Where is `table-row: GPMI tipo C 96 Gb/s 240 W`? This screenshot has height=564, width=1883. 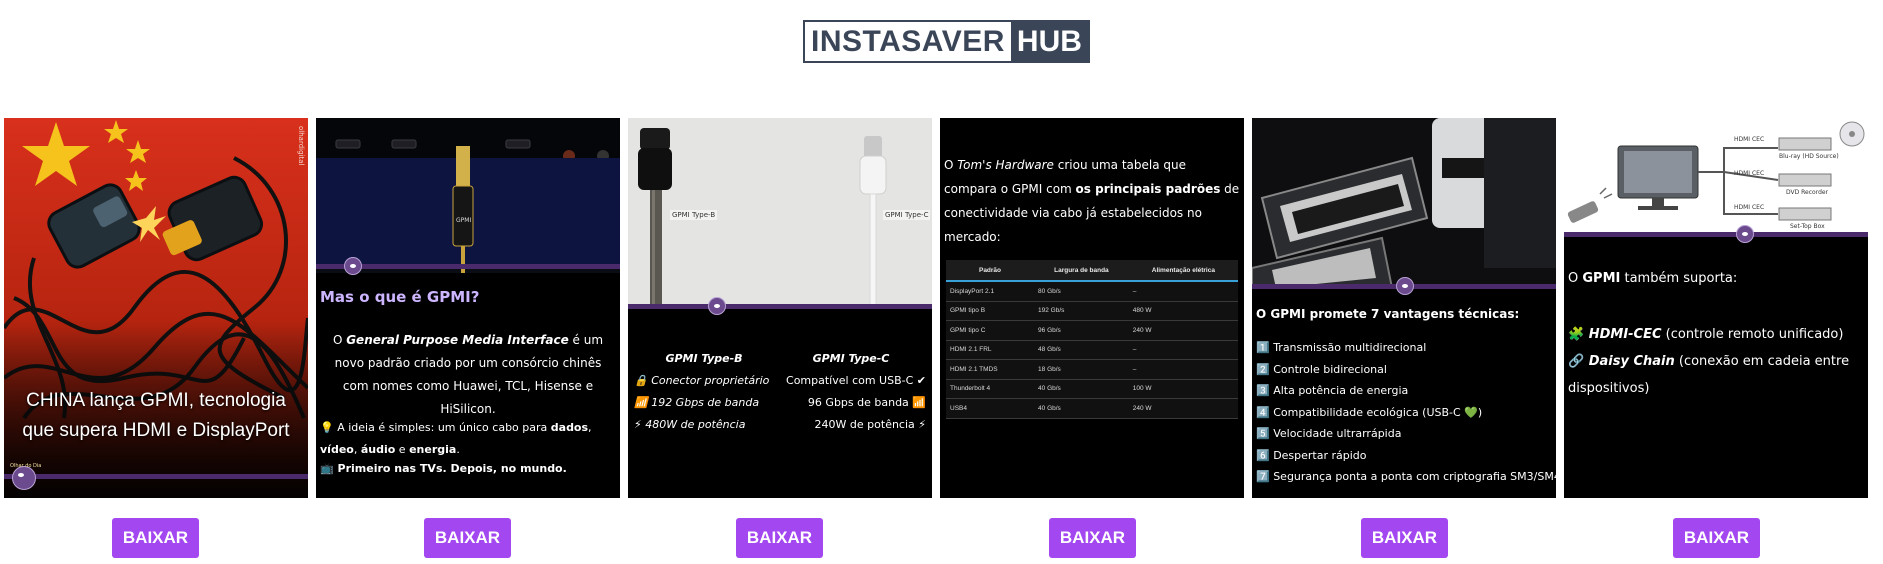
table-row: GPMI tipo C 96 Gb/s 240 W is located at coordinates (1092, 330).